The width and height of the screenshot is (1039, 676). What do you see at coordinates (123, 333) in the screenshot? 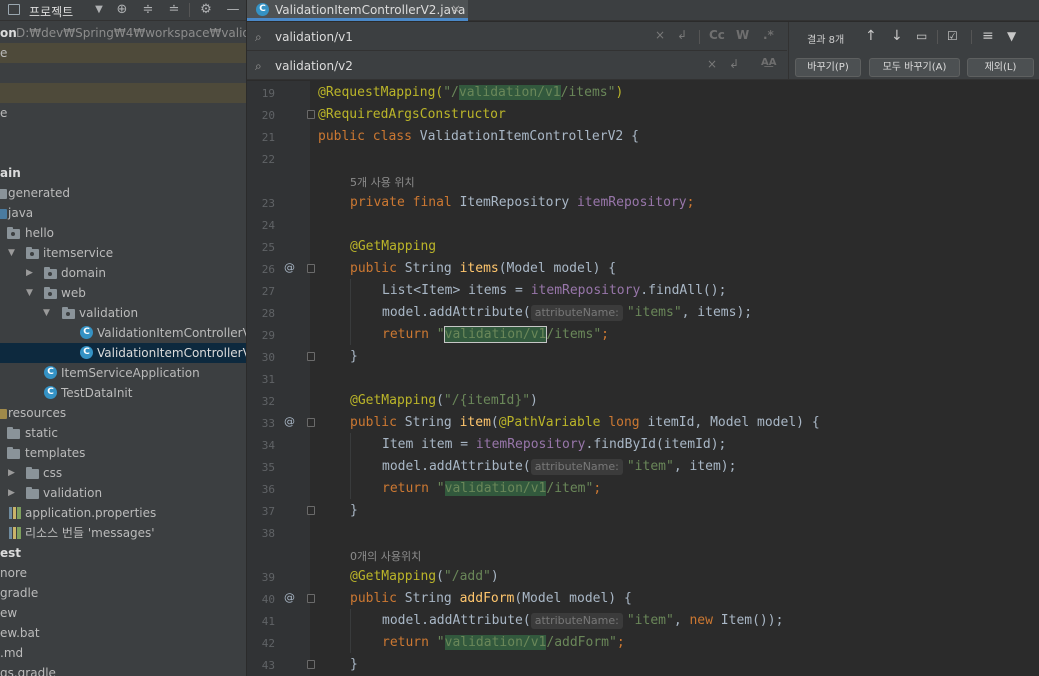
I see `tree-item-controller-v1: C ValidationItemControllerV1` at bounding box center [123, 333].